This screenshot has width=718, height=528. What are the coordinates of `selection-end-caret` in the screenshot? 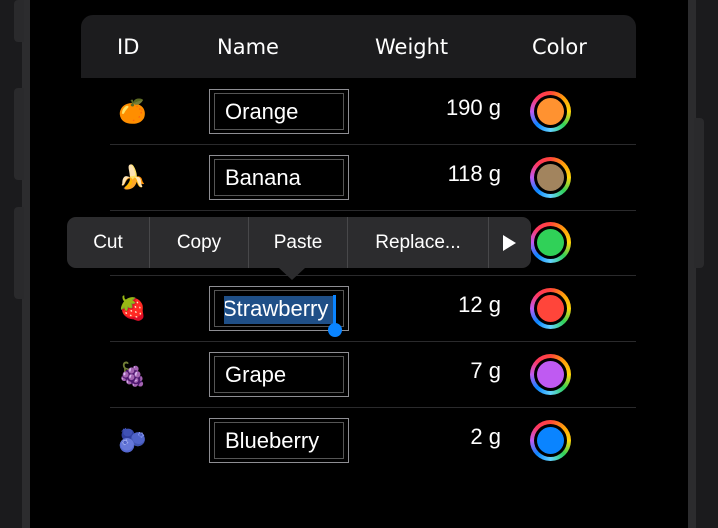 It's located at (334, 310).